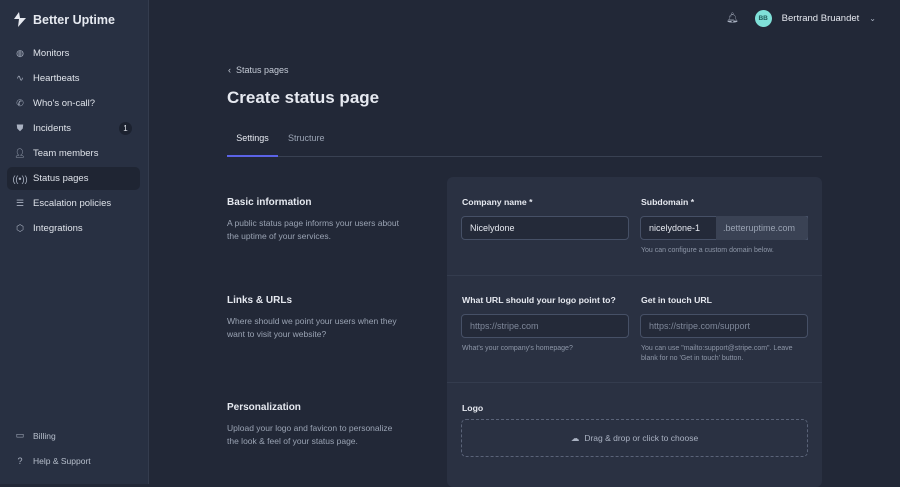  Describe the element at coordinates (20, 178) in the screenshot. I see `broadcast-icon: ((•))` at that location.